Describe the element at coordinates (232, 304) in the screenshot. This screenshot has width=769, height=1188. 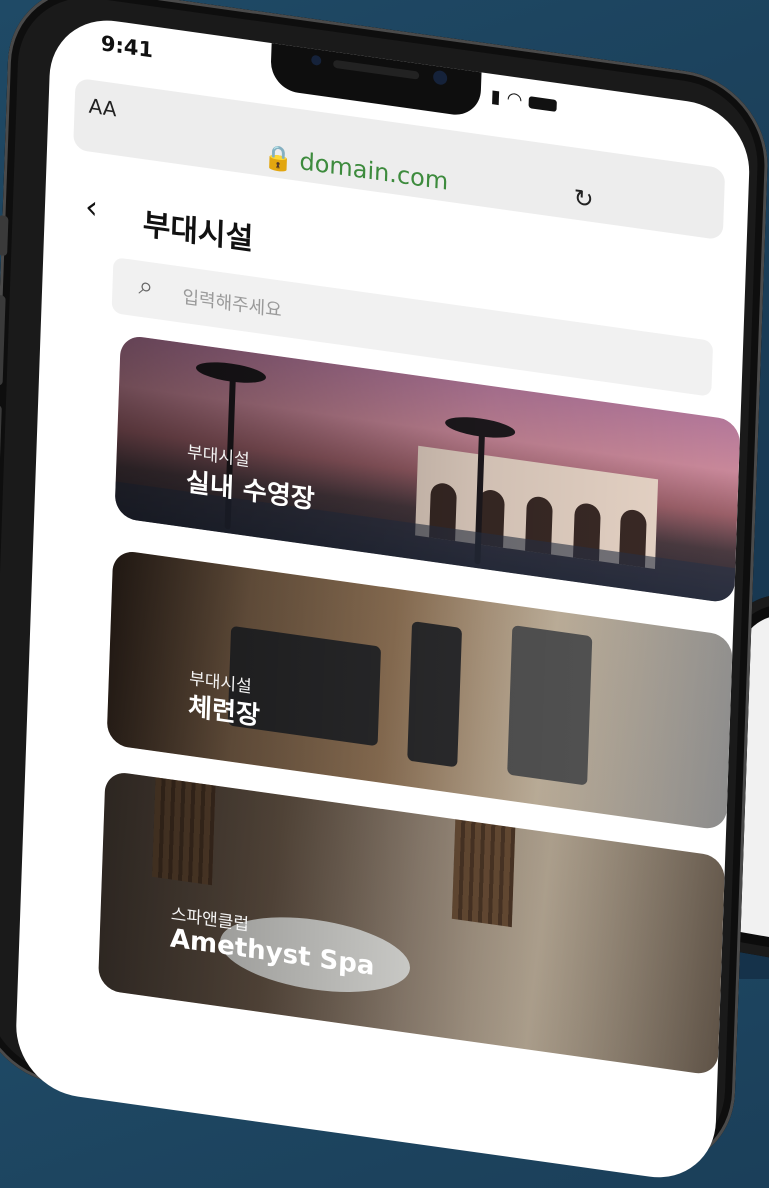
I see `search-placeholder: 입력해주세요` at that location.